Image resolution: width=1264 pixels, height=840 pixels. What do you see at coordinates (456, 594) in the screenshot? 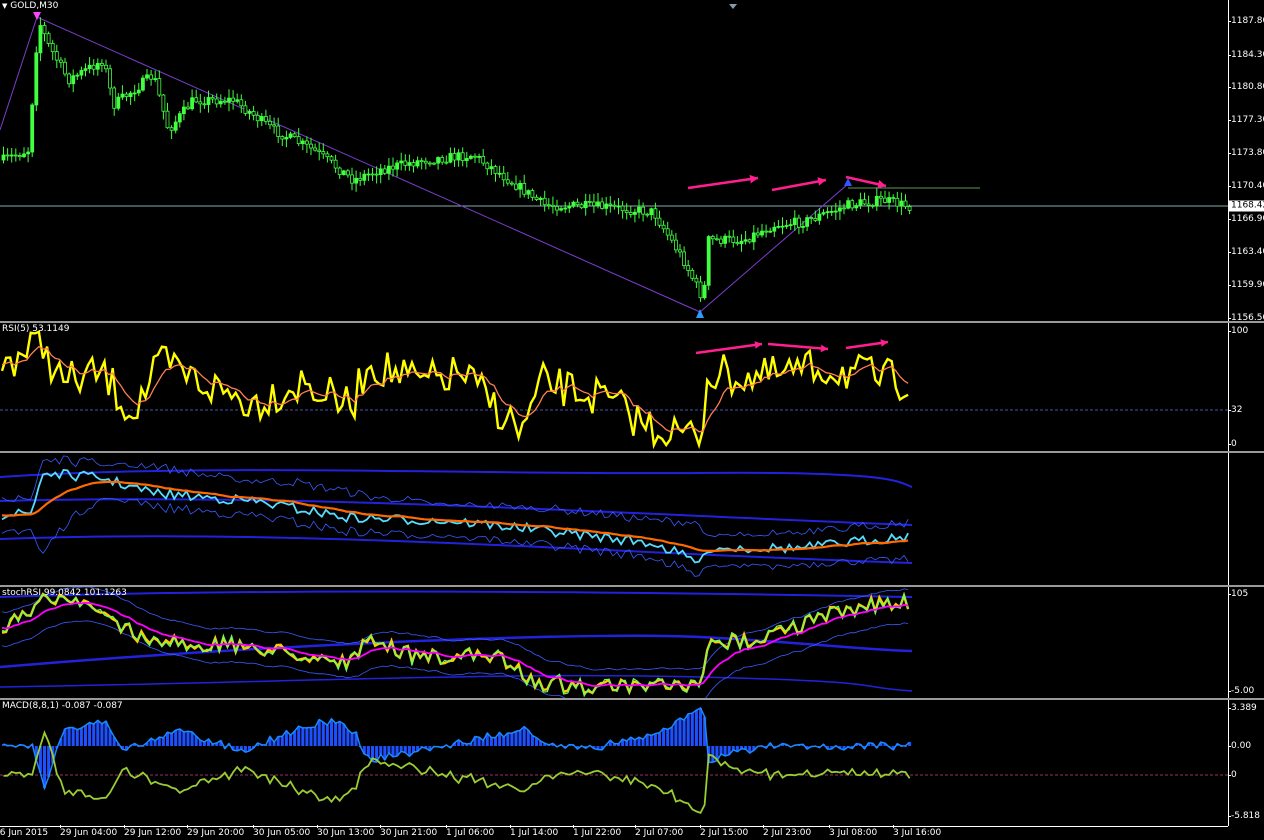
I see `stoch-upper-band` at bounding box center [456, 594].